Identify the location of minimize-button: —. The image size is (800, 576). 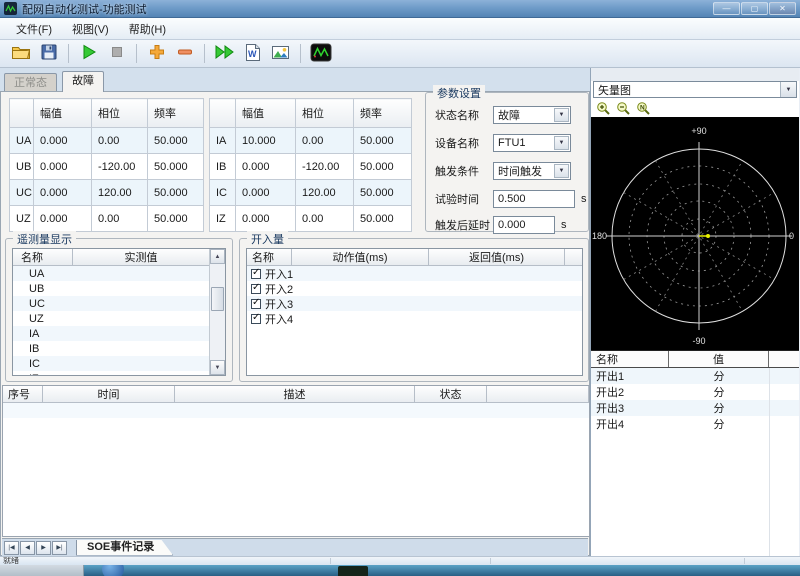
(726, 8).